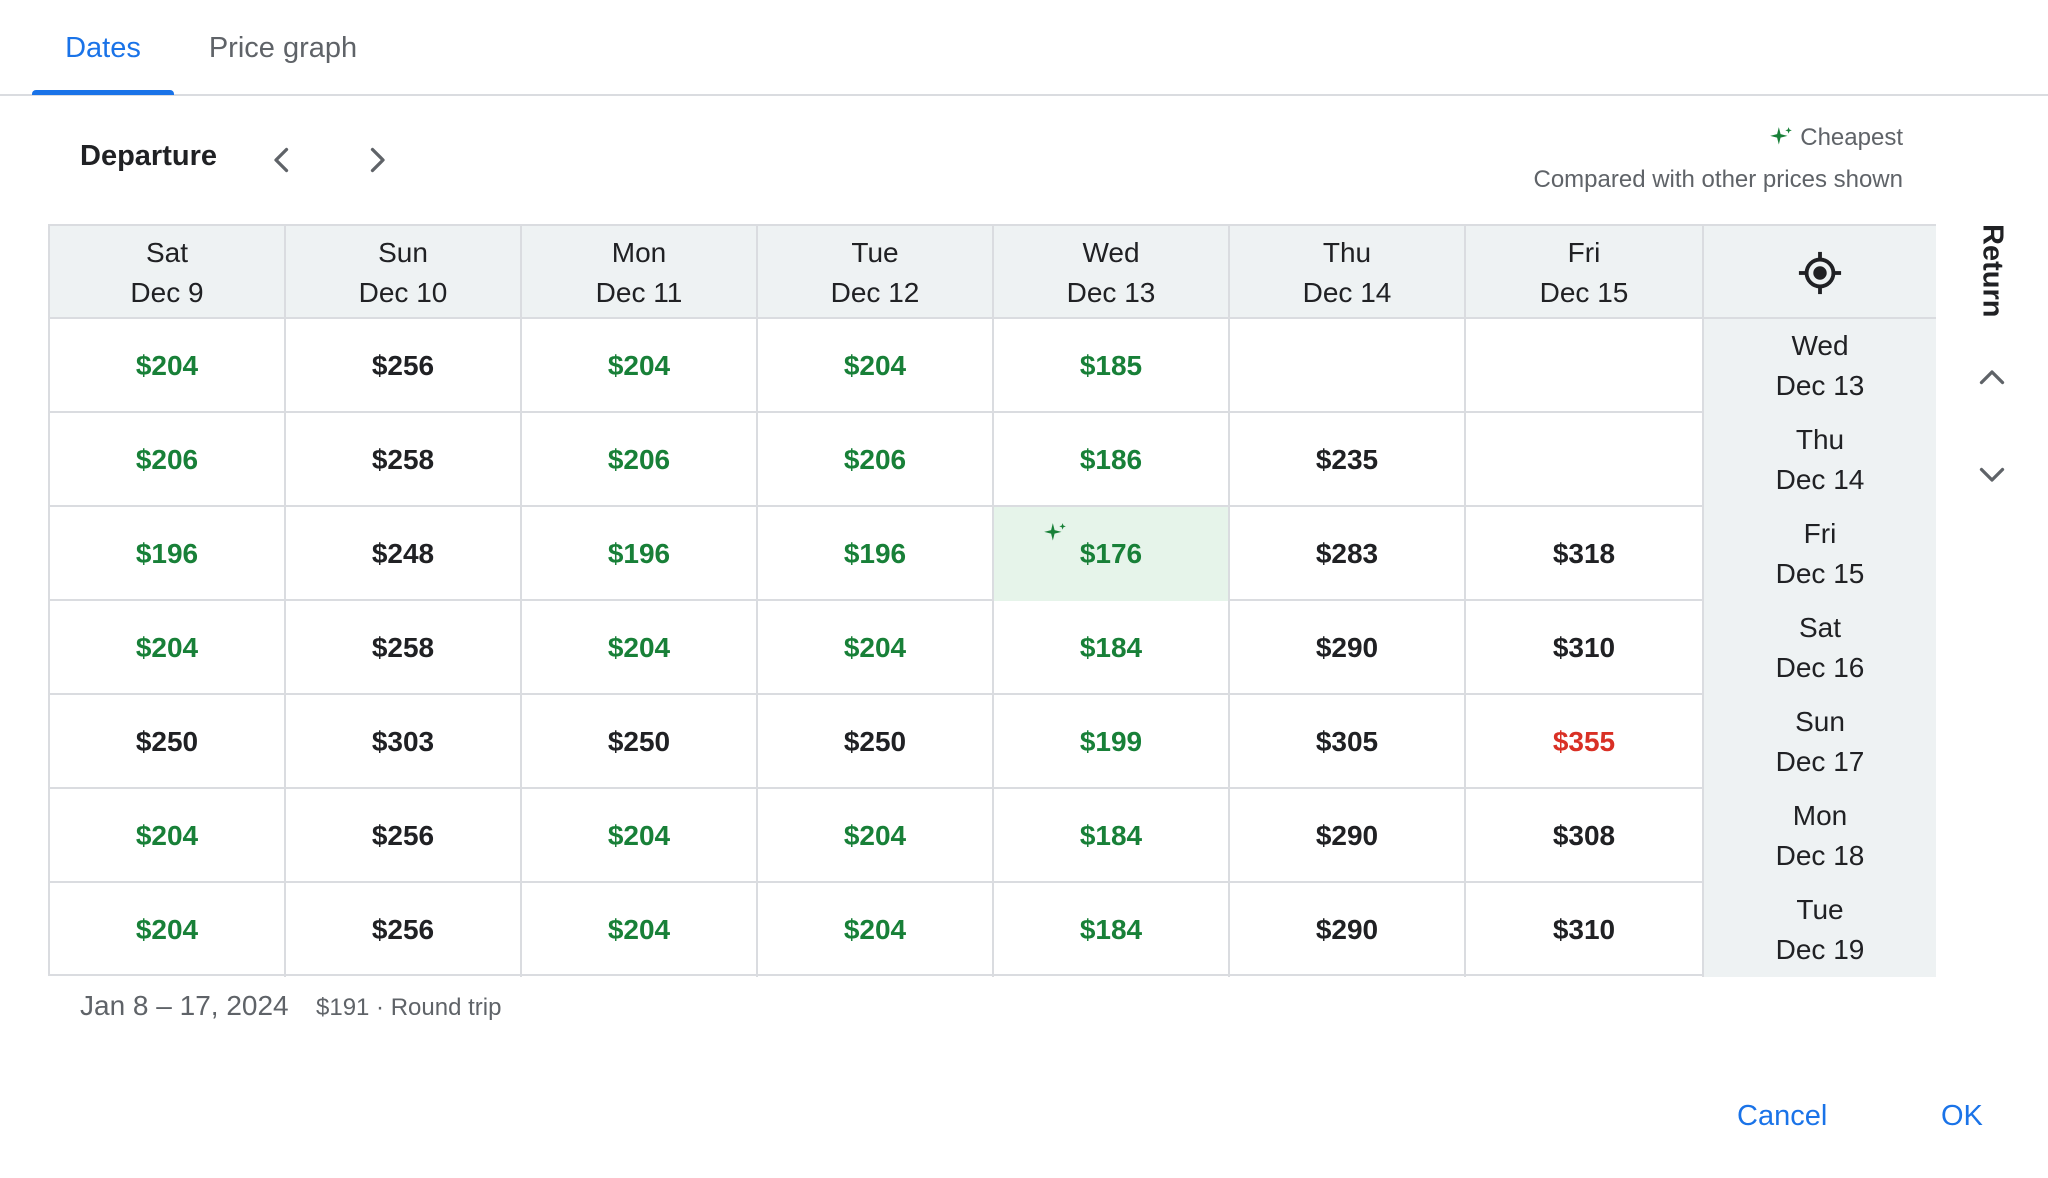  What do you see at coordinates (1112, 460) in the screenshot?
I see `price-cell: $186` at bounding box center [1112, 460].